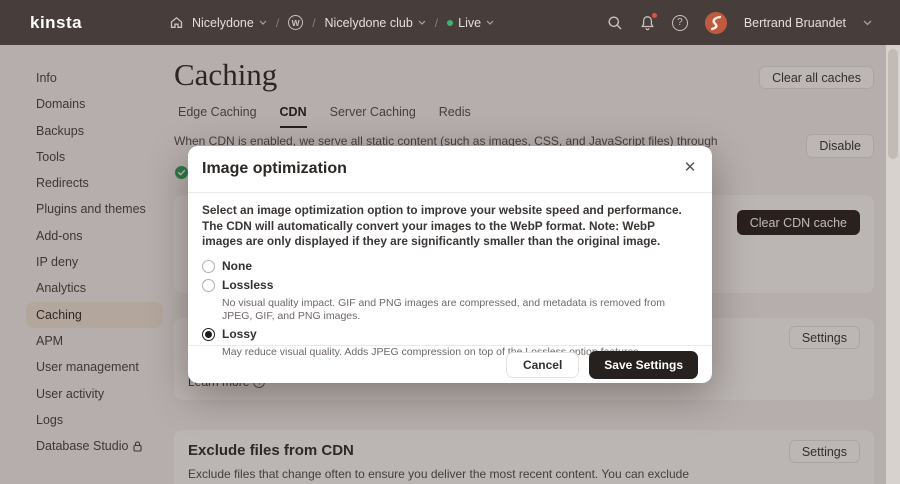 This screenshot has height=484, width=900. Describe the element at coordinates (615, 23) in the screenshot. I see `search-icon` at that location.